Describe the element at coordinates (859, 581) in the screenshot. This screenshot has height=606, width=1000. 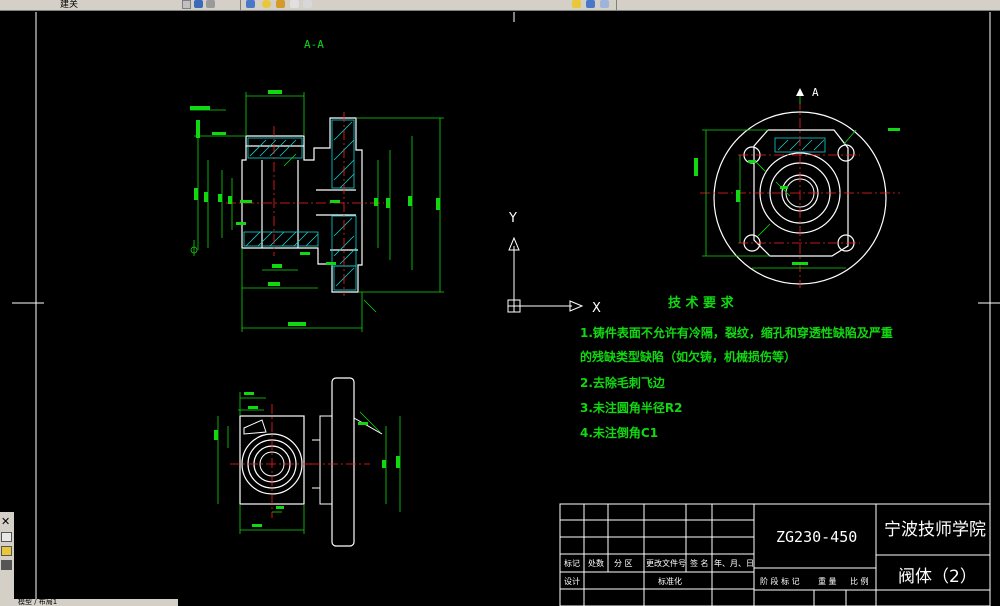
I see `stage-header-scale: 比 例` at that location.